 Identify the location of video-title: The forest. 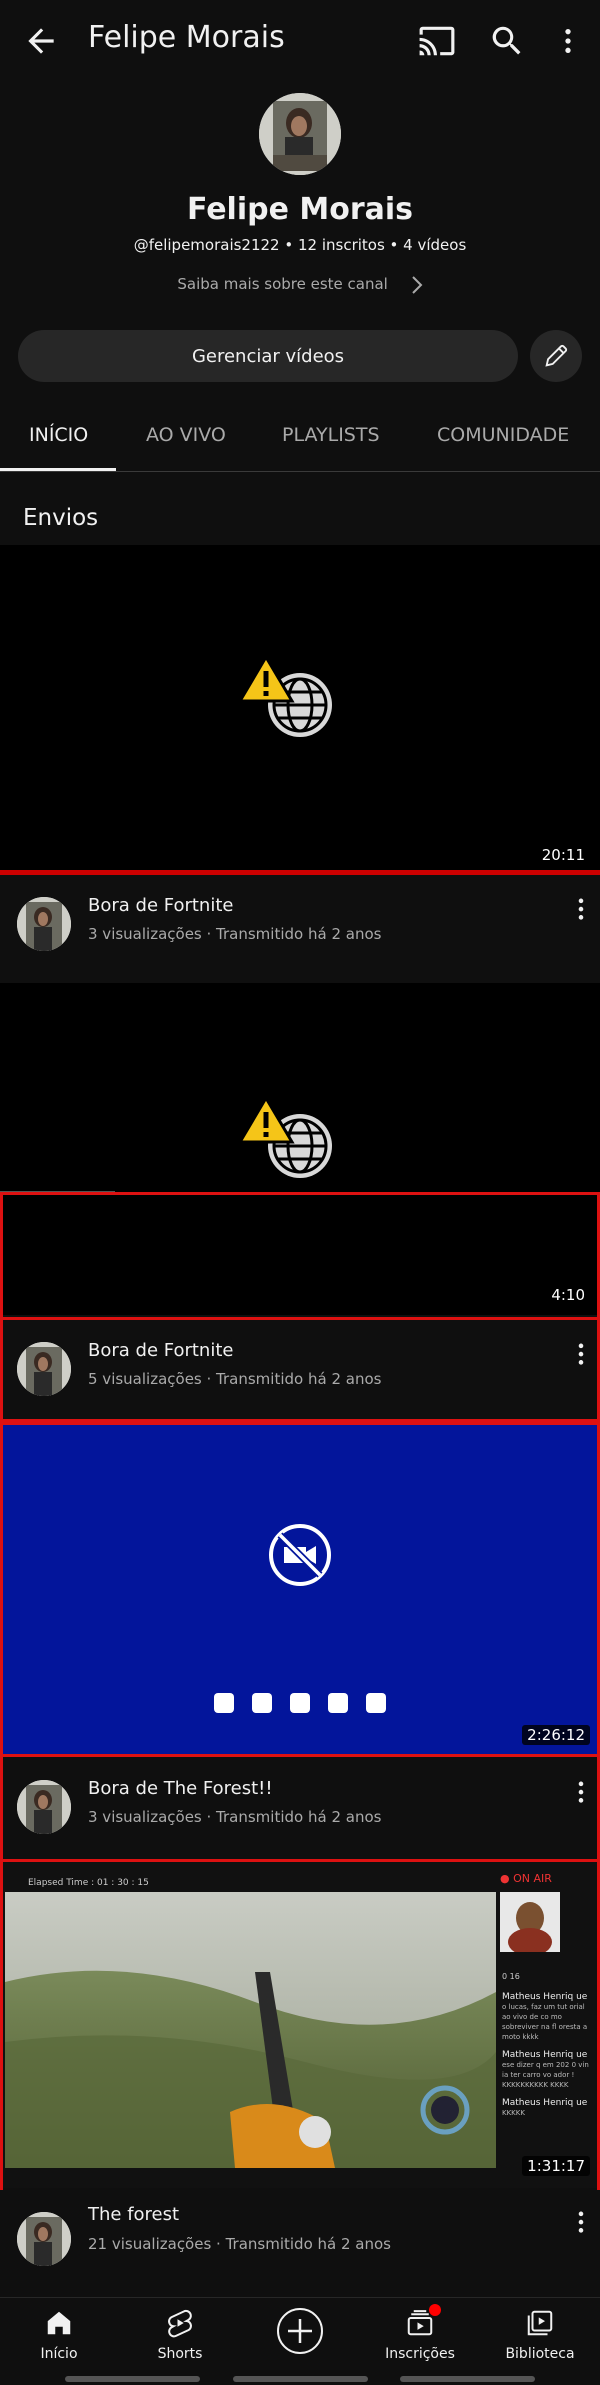
(133, 2214).